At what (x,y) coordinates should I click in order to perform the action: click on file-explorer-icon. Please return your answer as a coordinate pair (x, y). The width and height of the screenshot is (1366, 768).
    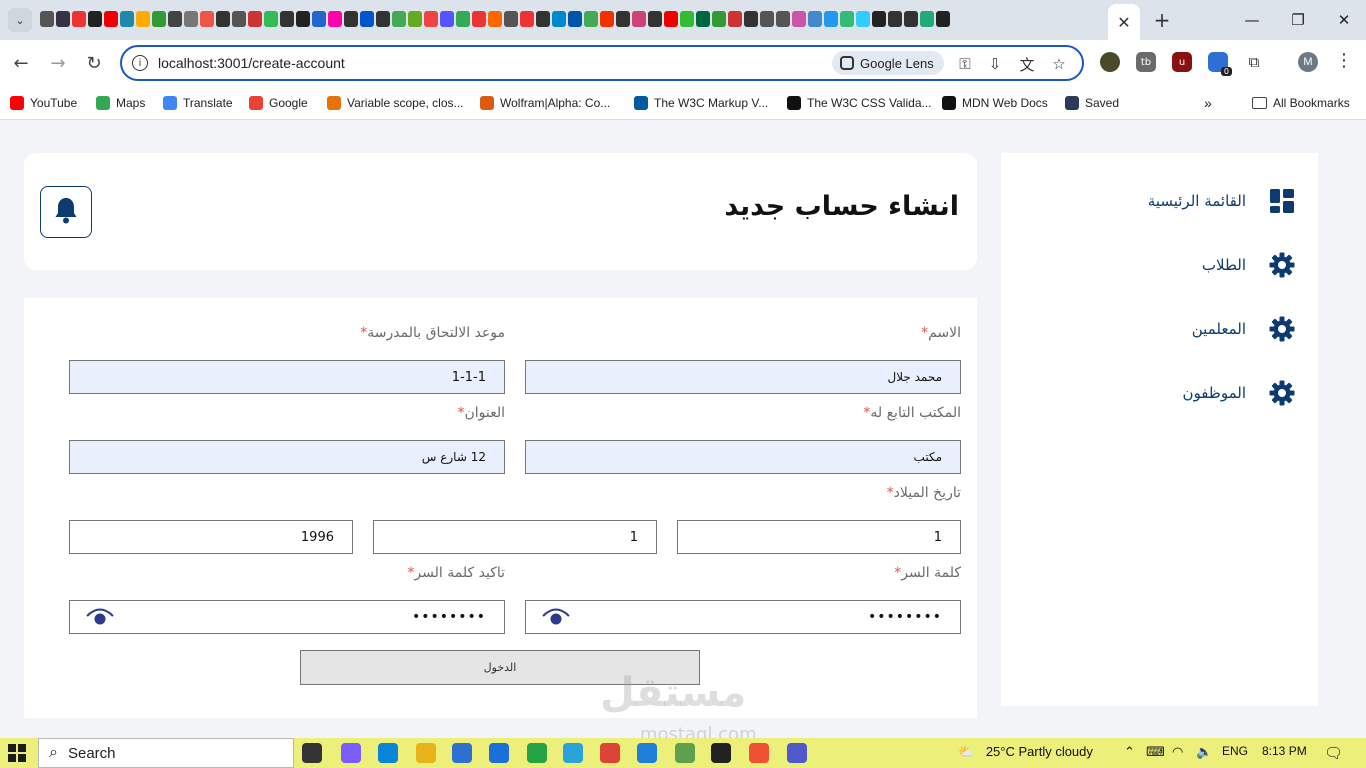
    Looking at the image, I should click on (426, 753).